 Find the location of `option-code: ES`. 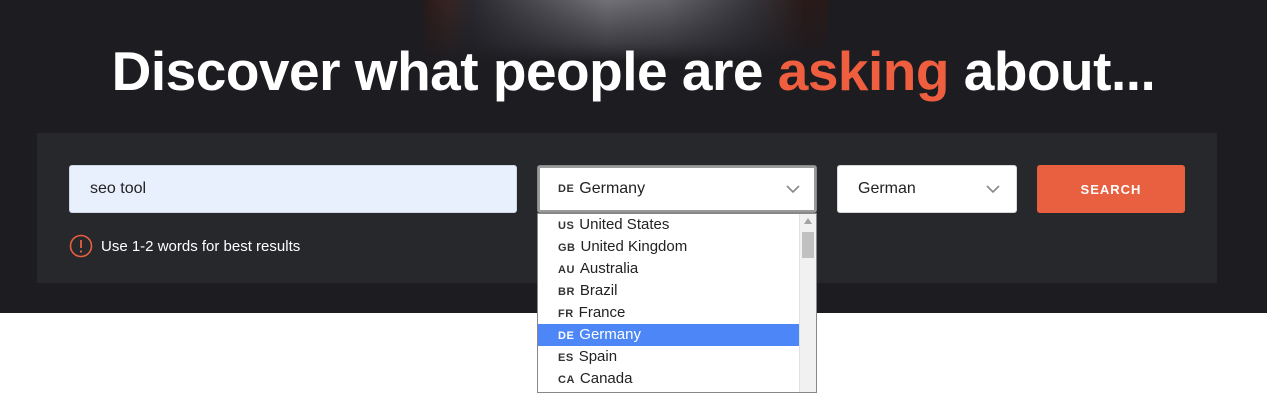

option-code: ES is located at coordinates (566, 358).